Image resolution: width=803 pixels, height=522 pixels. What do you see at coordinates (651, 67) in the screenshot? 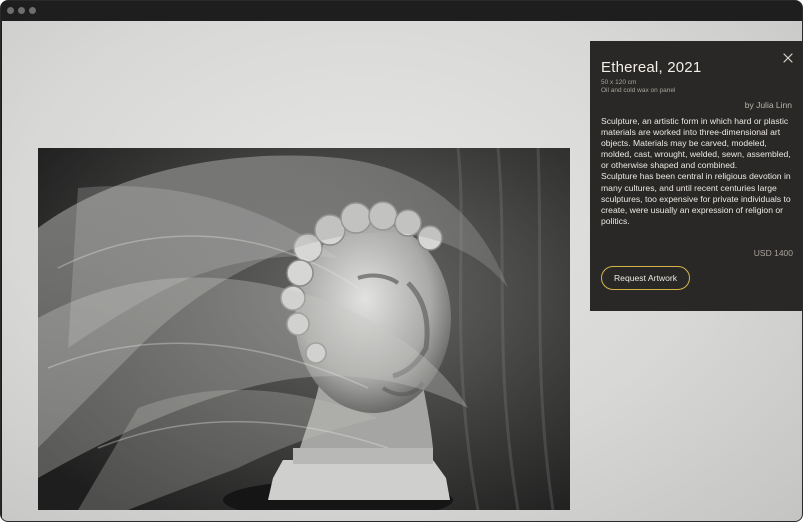
I see `artwork-title: Ethereal, 2021` at bounding box center [651, 67].